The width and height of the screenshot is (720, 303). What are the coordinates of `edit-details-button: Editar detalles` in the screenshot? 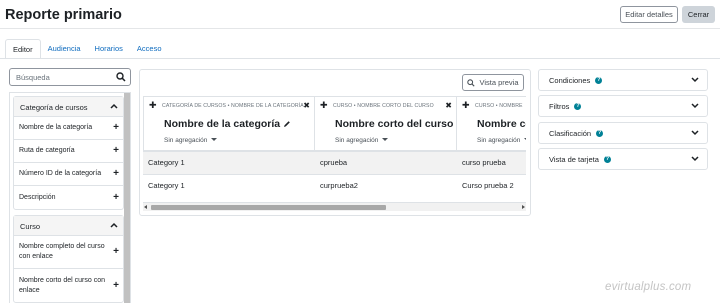 It's located at (649, 14).